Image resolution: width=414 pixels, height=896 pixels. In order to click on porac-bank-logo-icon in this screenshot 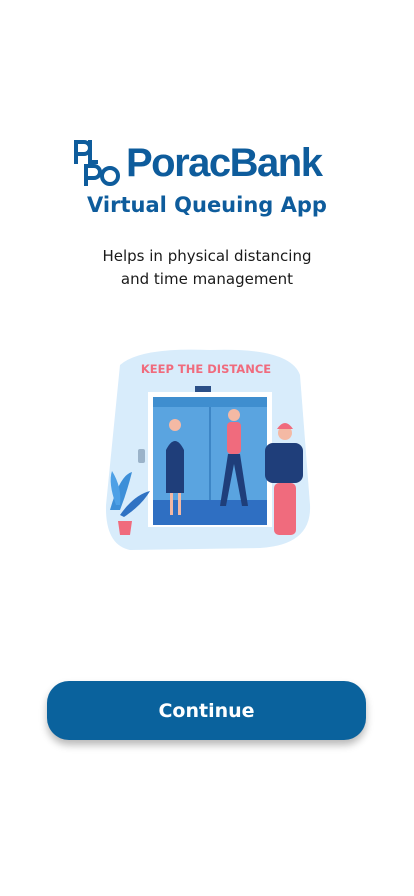, I will do `click(97, 163)`.